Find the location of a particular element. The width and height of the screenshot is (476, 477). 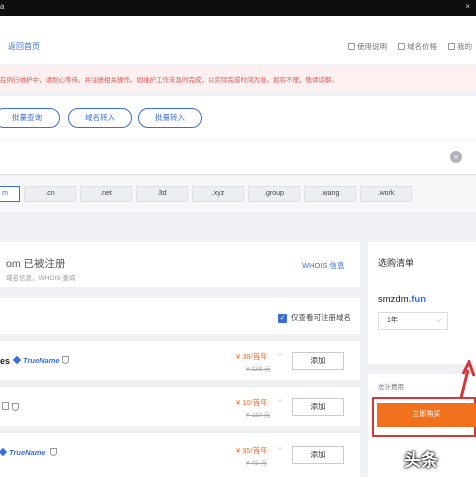

clear-icon: × is located at coordinates (456, 157).